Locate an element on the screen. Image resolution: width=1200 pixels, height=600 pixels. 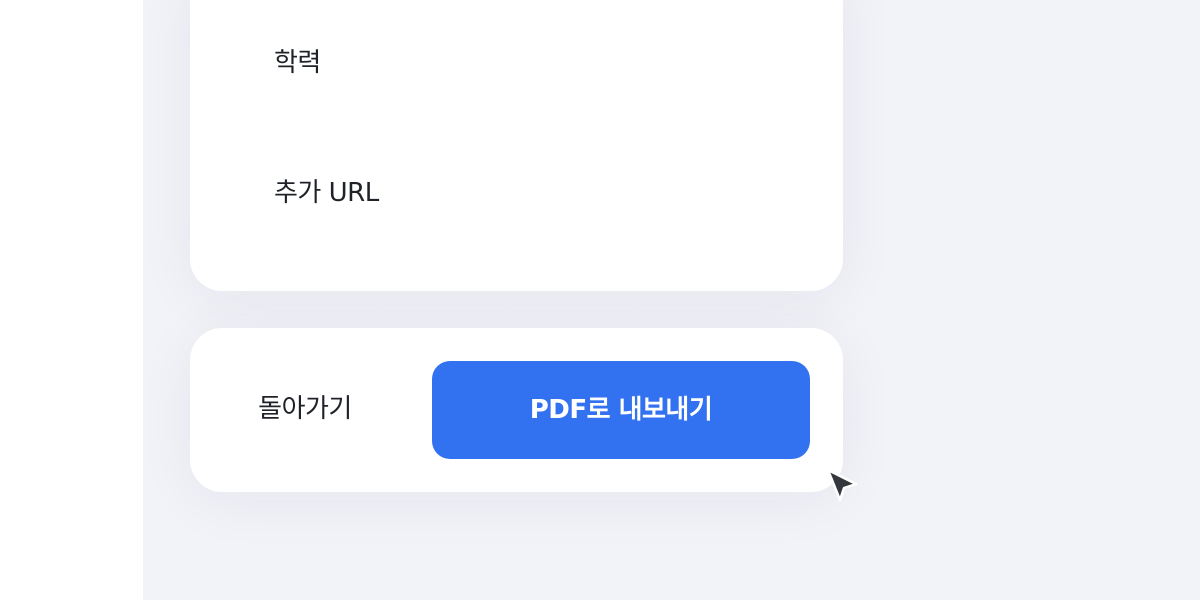
left-gutter is located at coordinates (71, 300).